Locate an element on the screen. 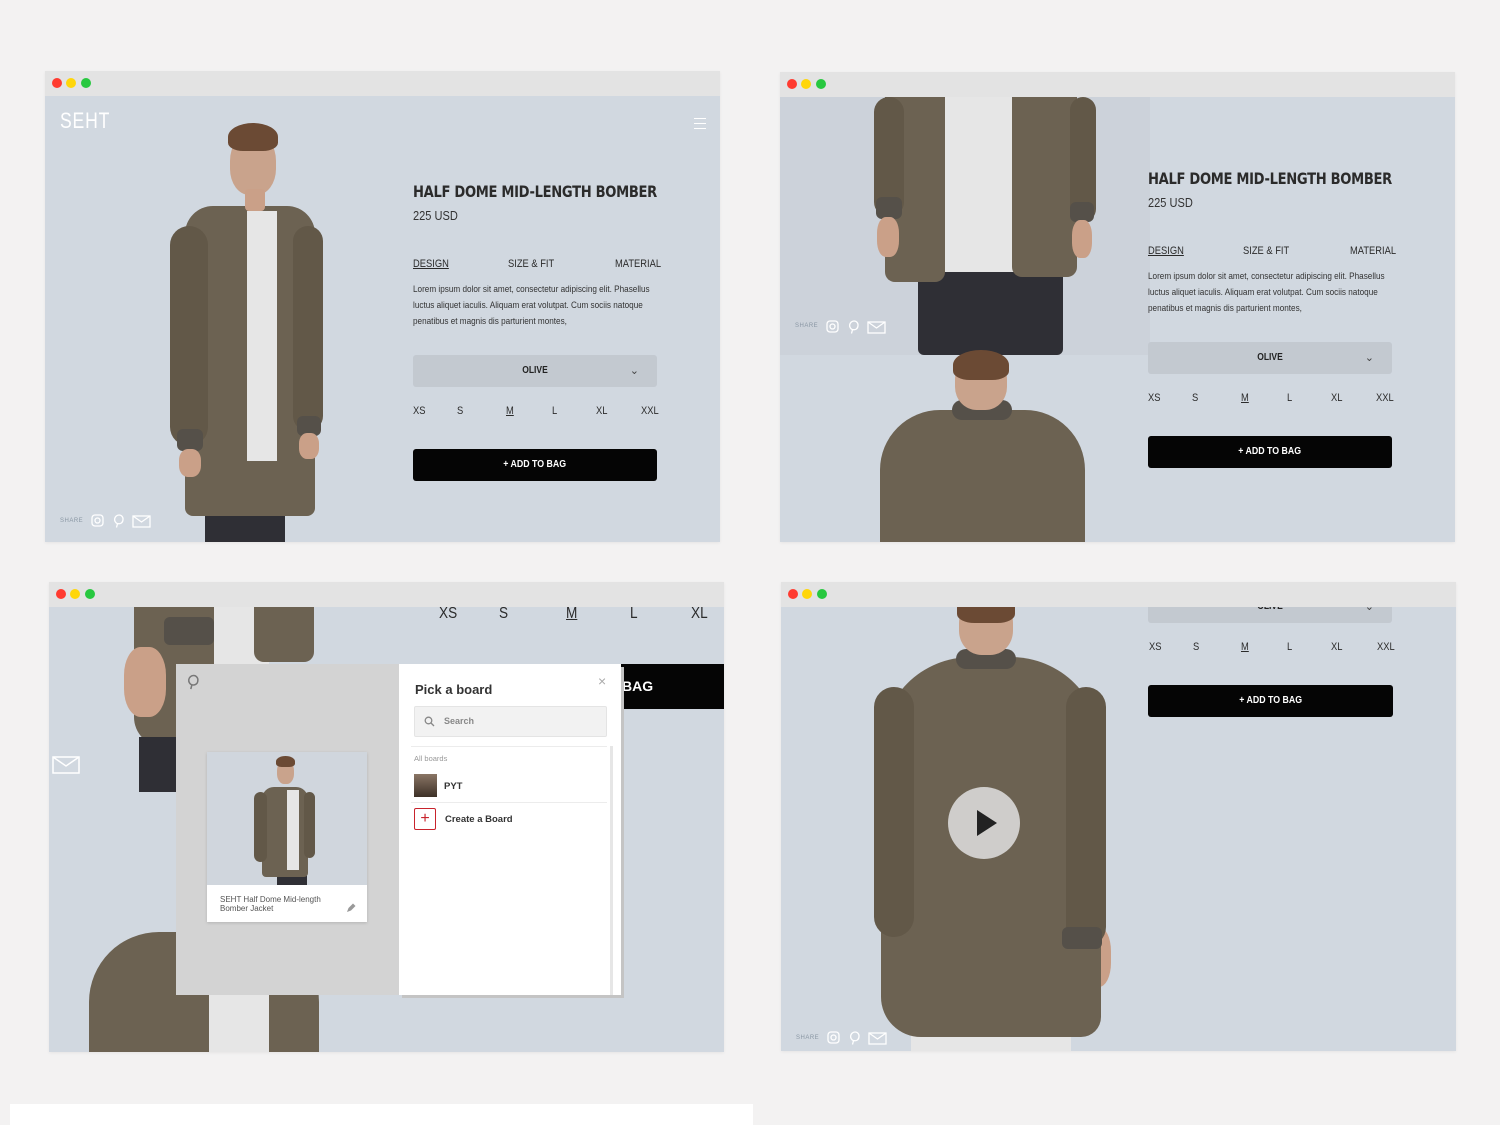 This screenshot has width=1500, height=1125. pin-caption-line: SEHT Half Dome Mid-length is located at coordinates (270, 899).